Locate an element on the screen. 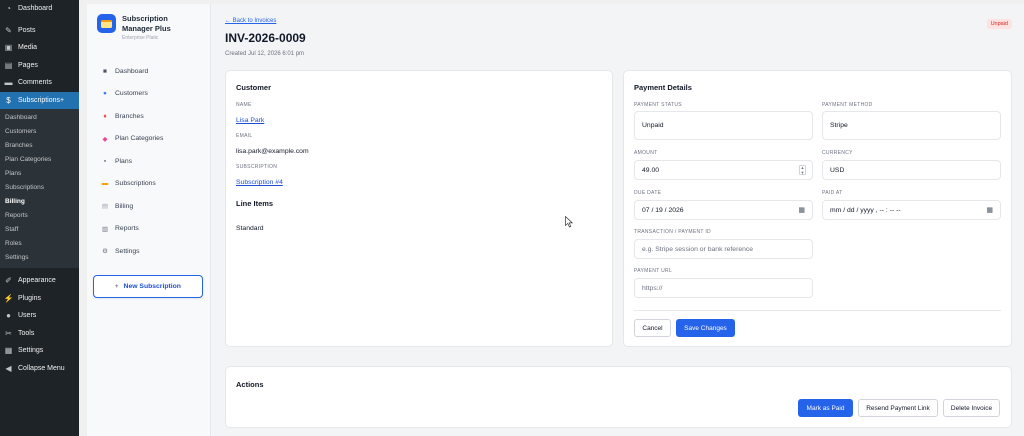  mouse-cursor-icon is located at coordinates (569, 222).